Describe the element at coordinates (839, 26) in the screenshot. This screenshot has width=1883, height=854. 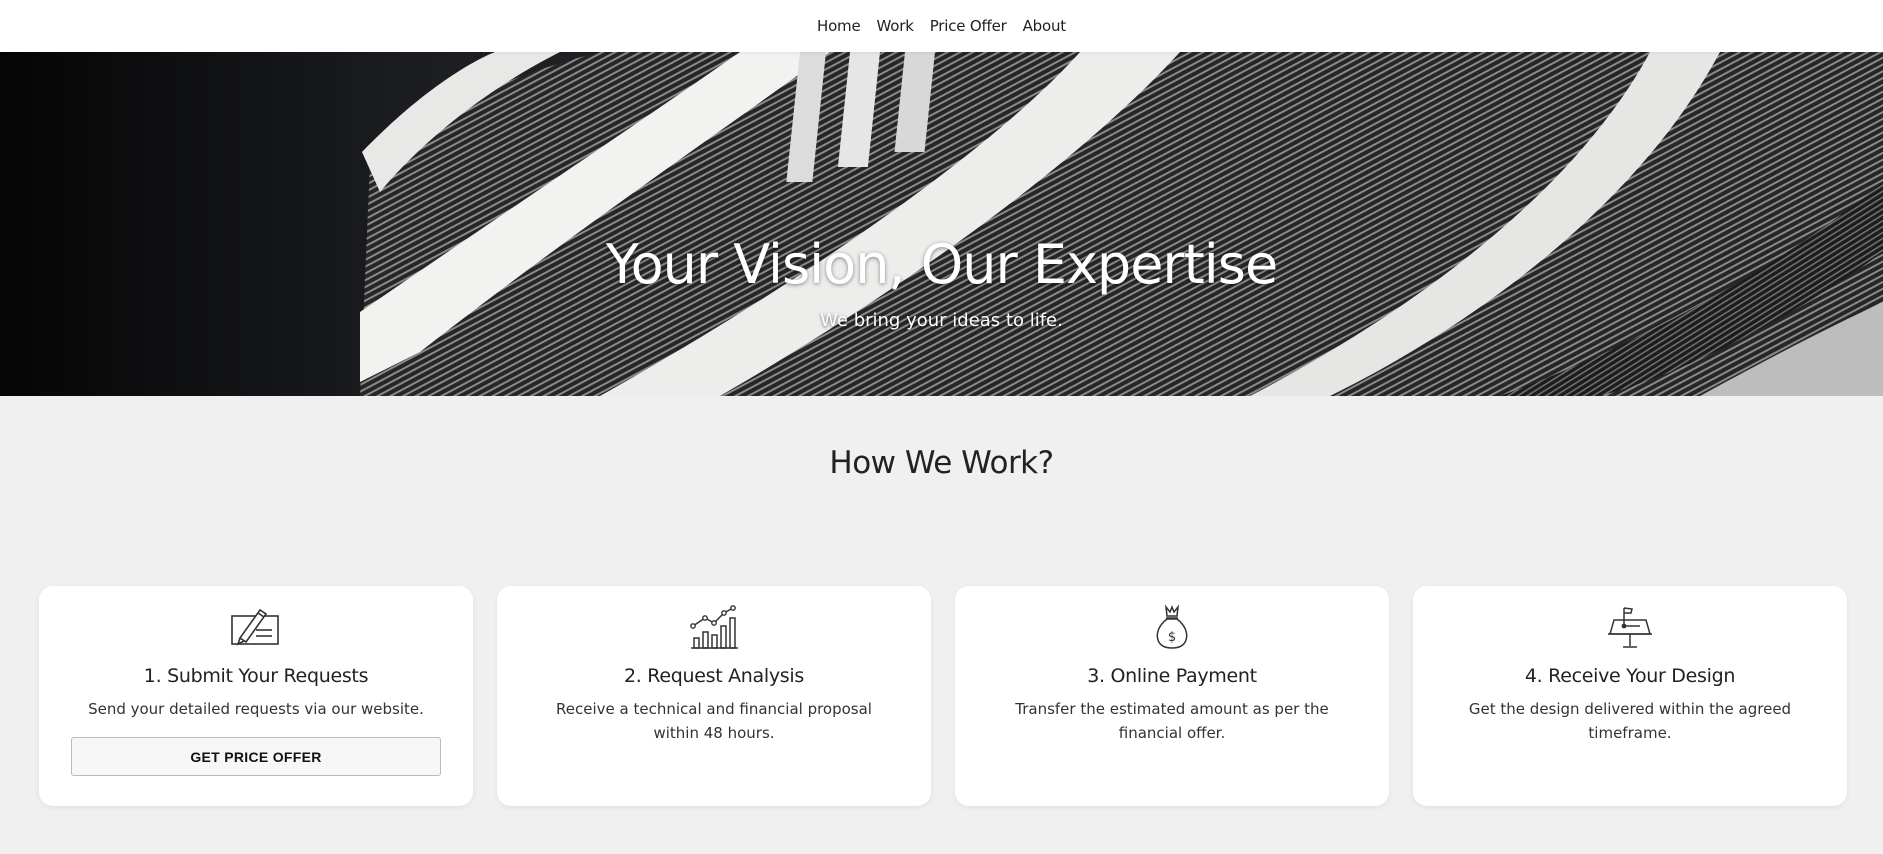
I see `nav-link-home: Home` at that location.